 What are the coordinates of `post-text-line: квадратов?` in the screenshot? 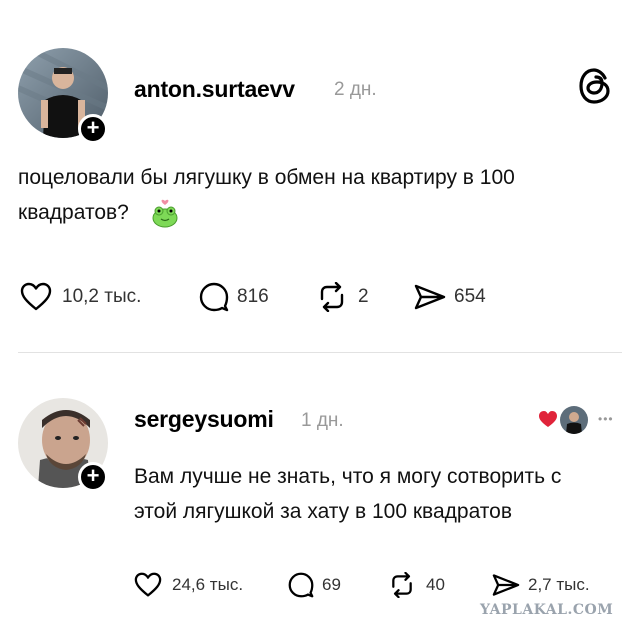 It's located at (73, 212).